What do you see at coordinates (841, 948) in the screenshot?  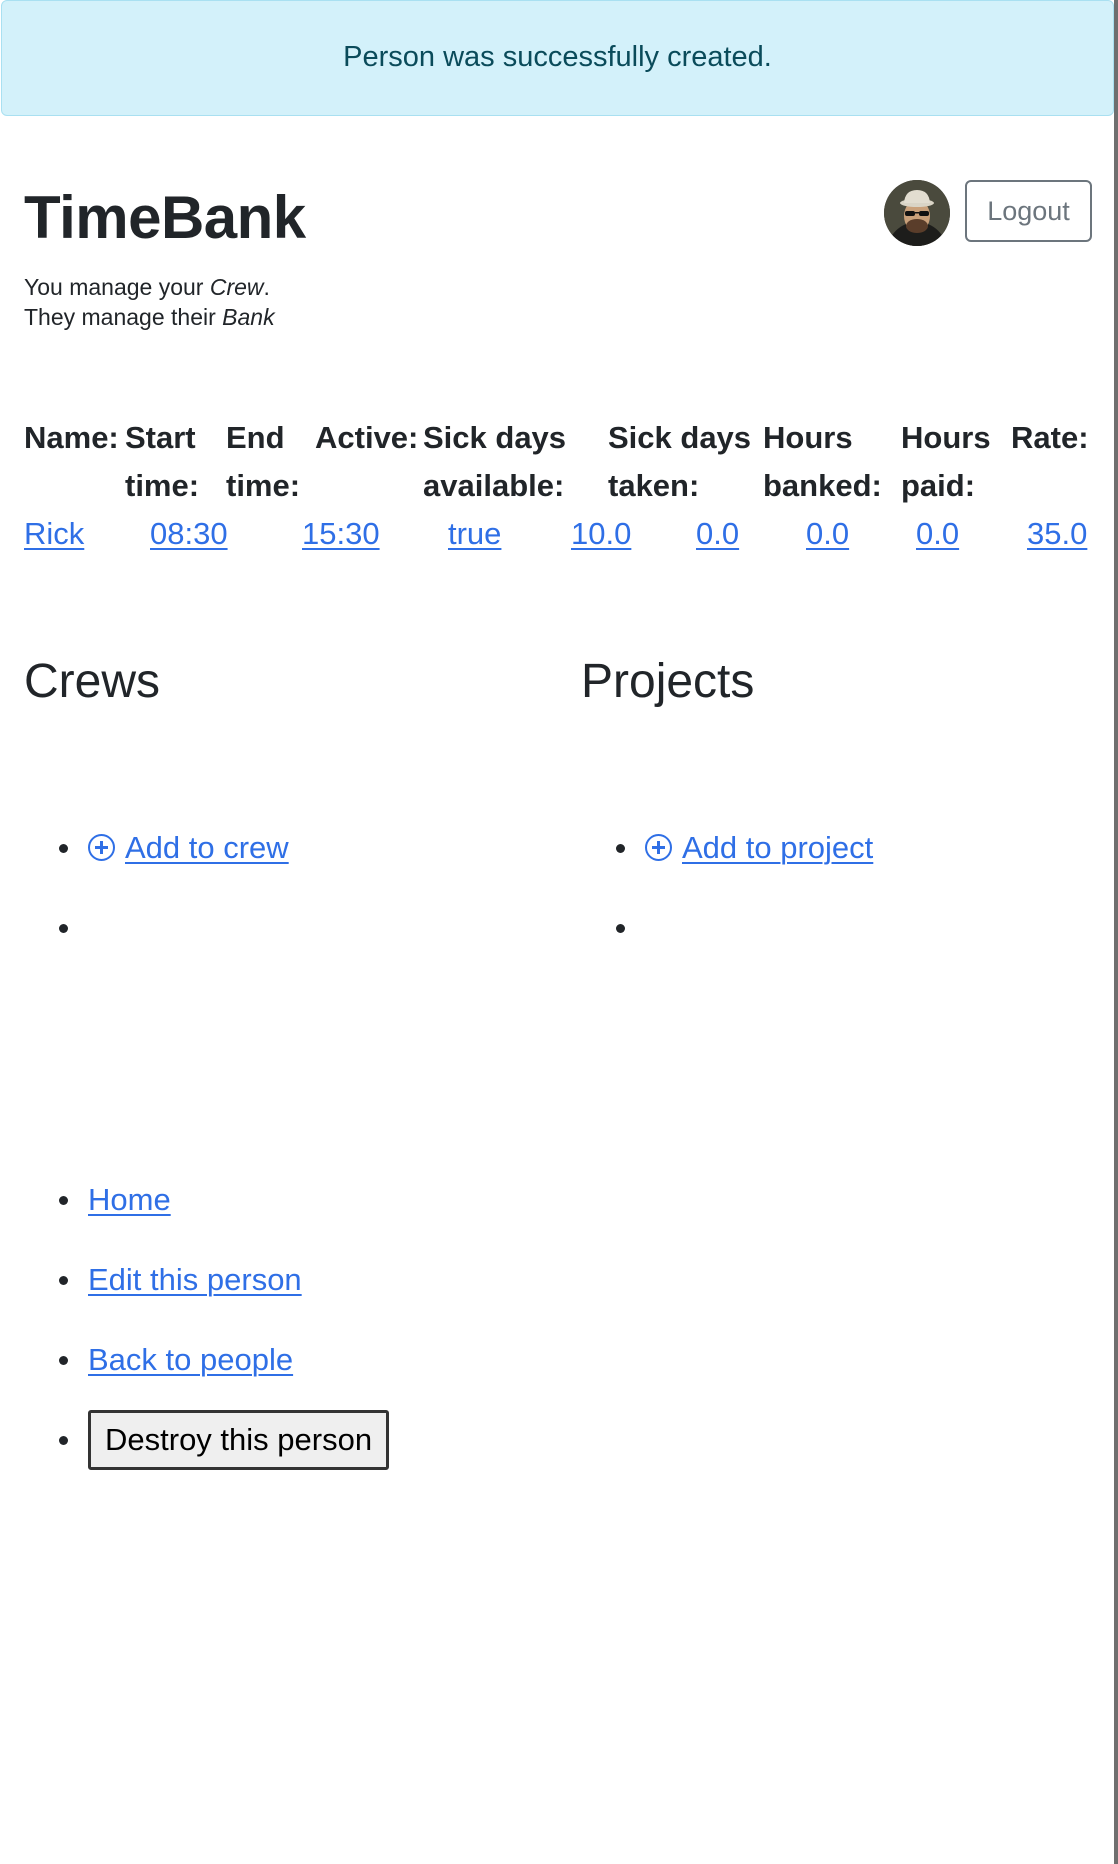 I see `projects-list-item-empty` at bounding box center [841, 948].